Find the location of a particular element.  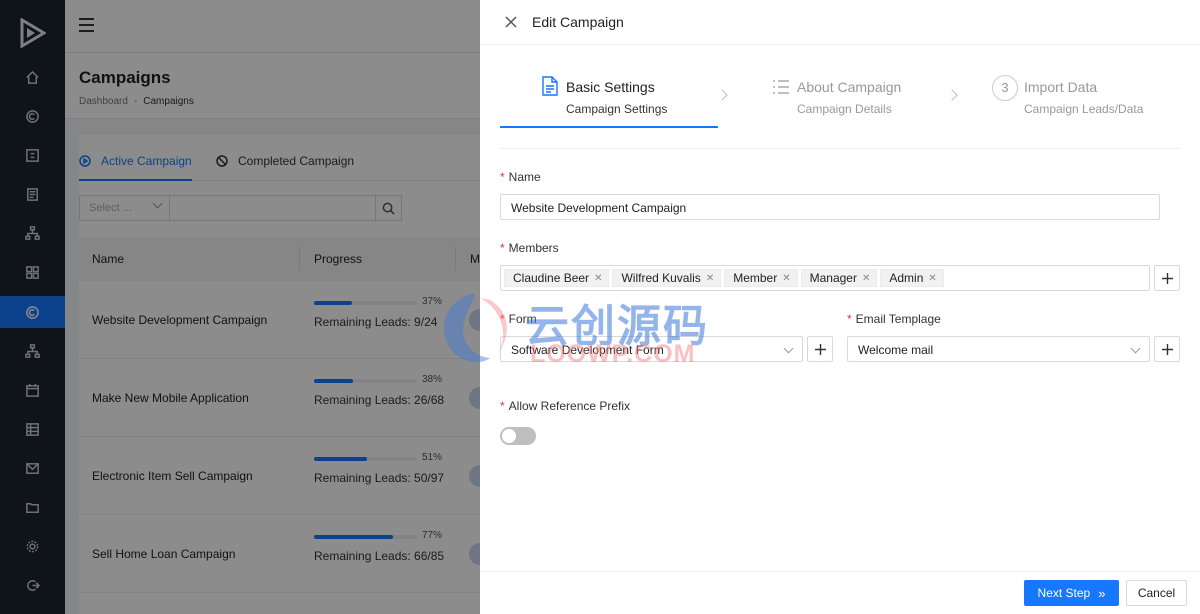

form-select: Software Development Form is located at coordinates (651, 349).